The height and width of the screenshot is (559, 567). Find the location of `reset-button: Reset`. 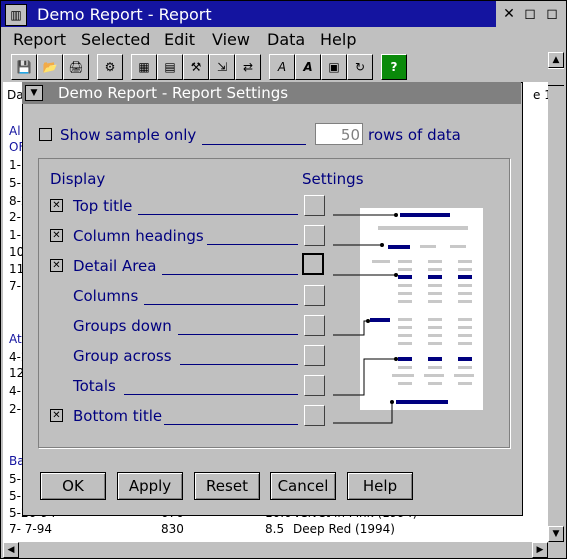

reset-button: Reset is located at coordinates (227, 486).